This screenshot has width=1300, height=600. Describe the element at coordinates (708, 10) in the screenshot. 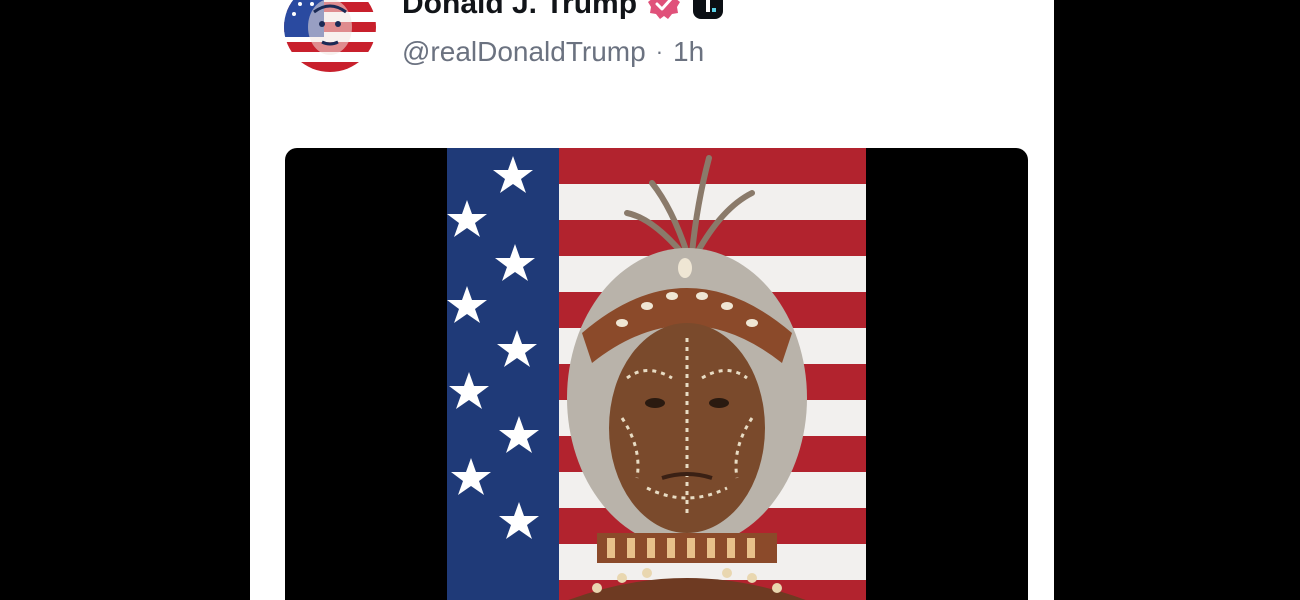

I see `truth-social-logo-icon` at that location.